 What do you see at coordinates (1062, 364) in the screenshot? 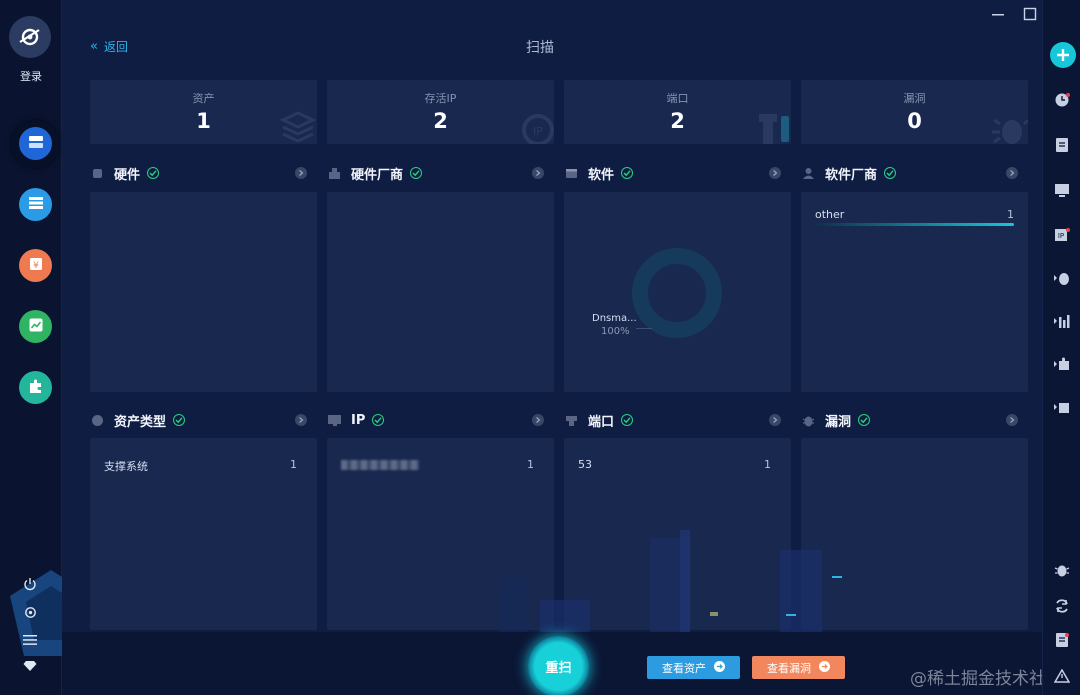
I see `puzzle-plugin-icon` at bounding box center [1062, 364].